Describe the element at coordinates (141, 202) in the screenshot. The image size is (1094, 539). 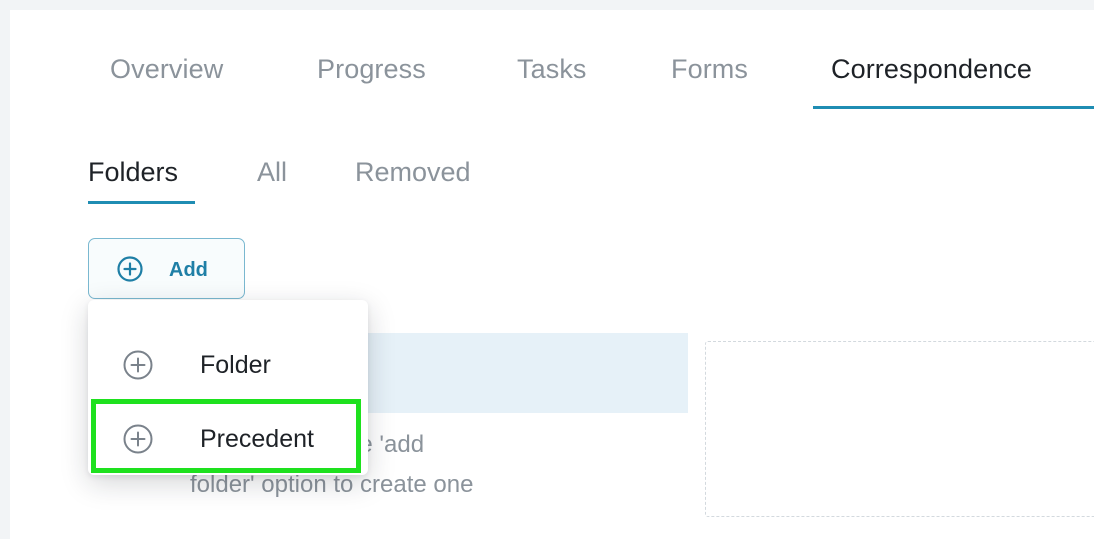
I see `active-subtab-indicator` at that location.